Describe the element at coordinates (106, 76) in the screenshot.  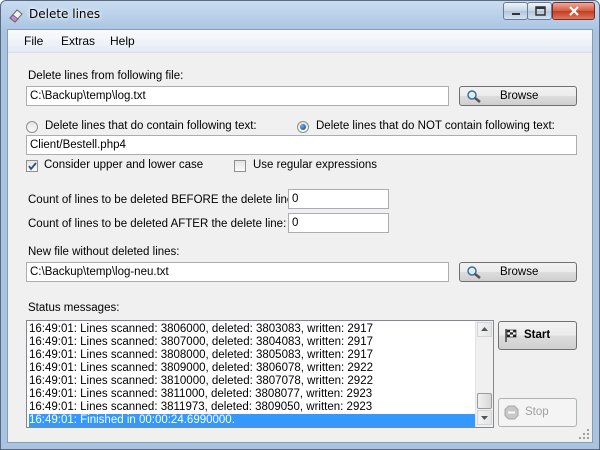
I see `source-file-label: Delete lines from following file:` at that location.